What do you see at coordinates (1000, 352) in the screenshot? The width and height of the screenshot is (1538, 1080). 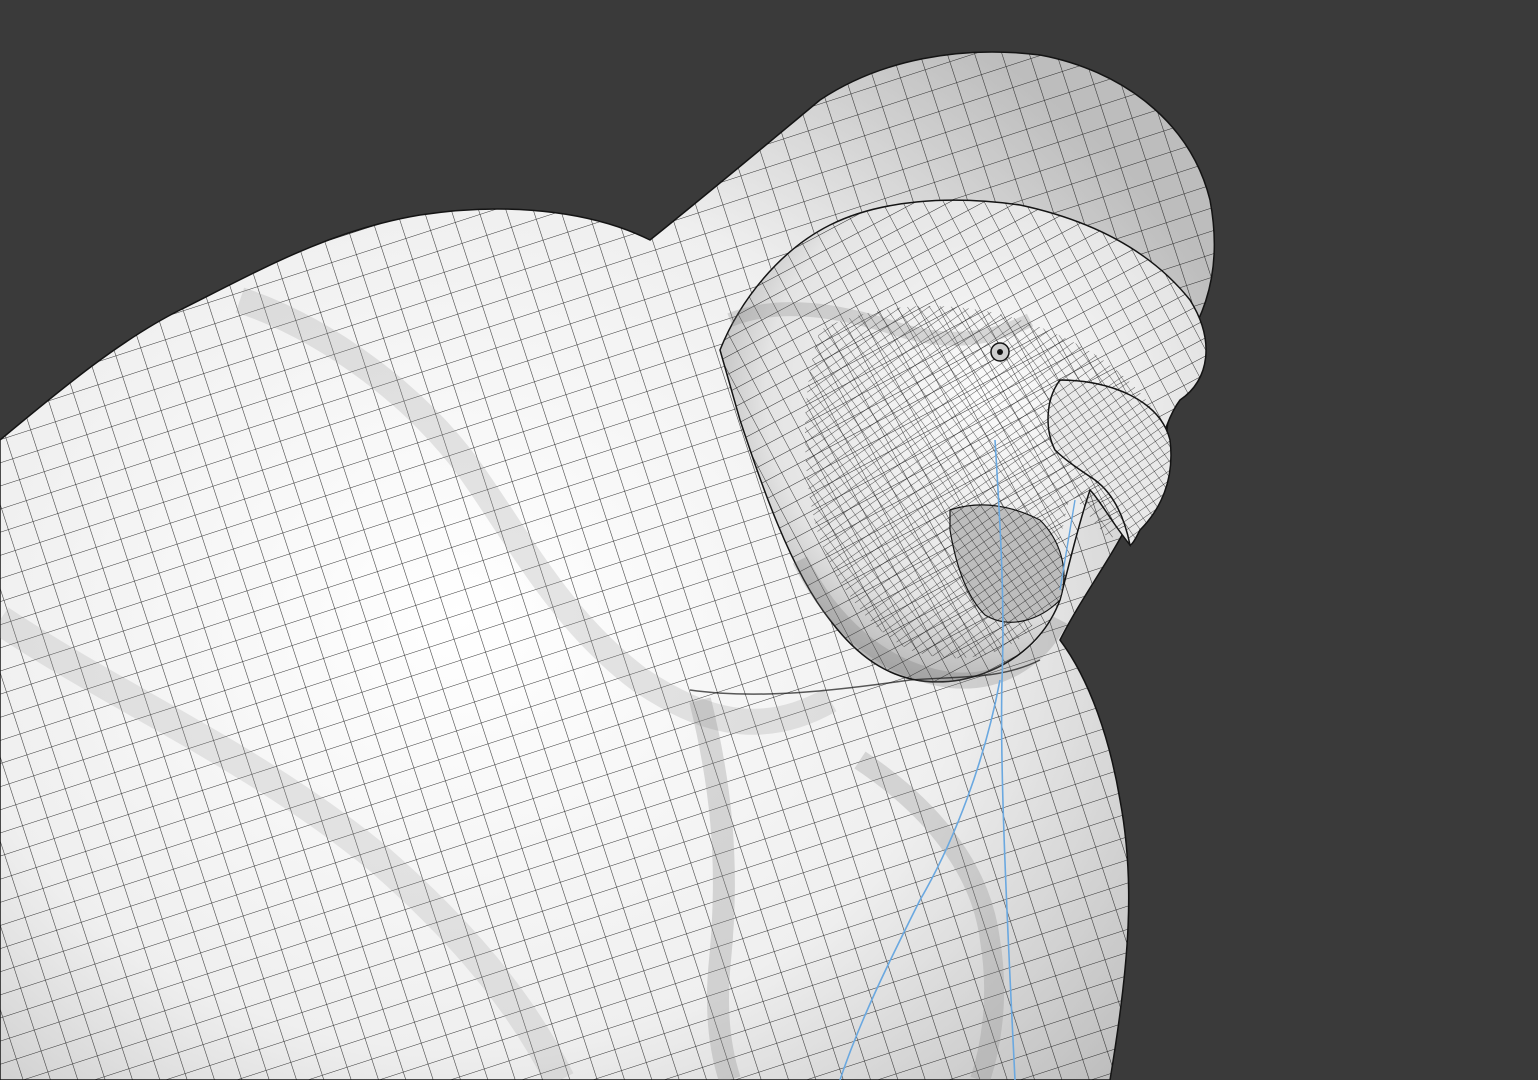 I see `eye-pupil` at bounding box center [1000, 352].